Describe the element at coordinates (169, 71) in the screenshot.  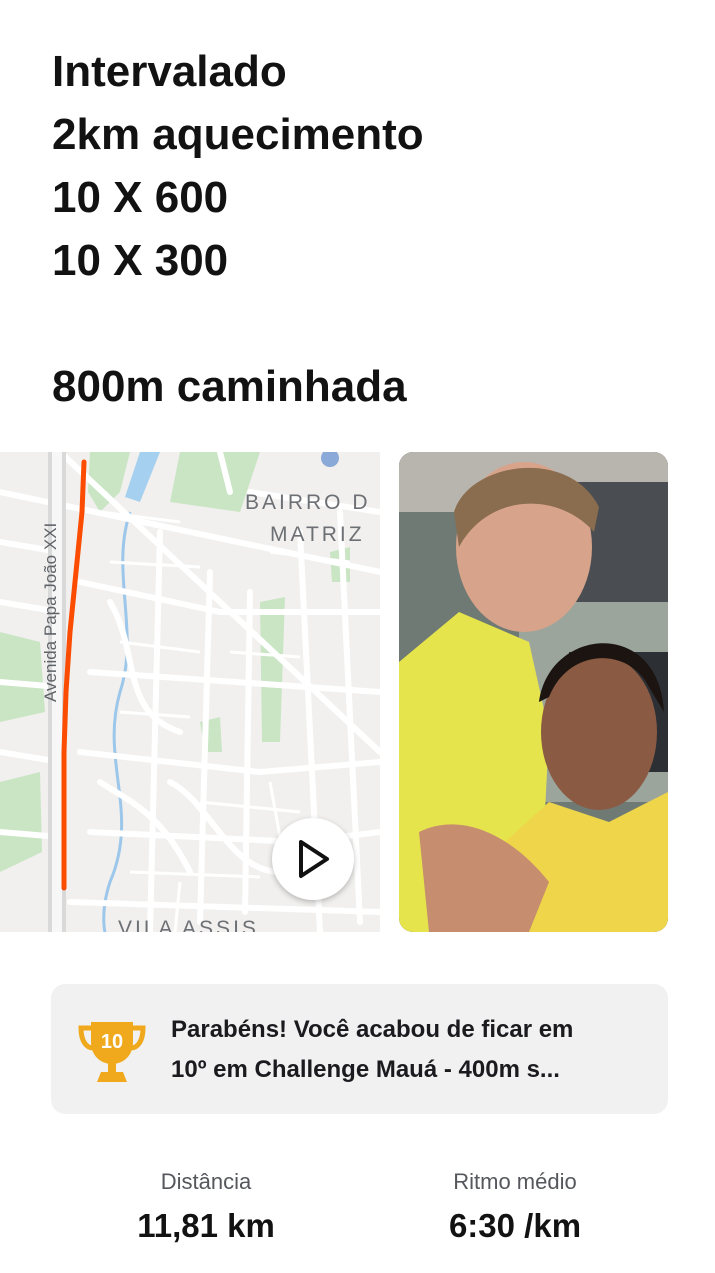
I see `description-line: Intervalado` at that location.